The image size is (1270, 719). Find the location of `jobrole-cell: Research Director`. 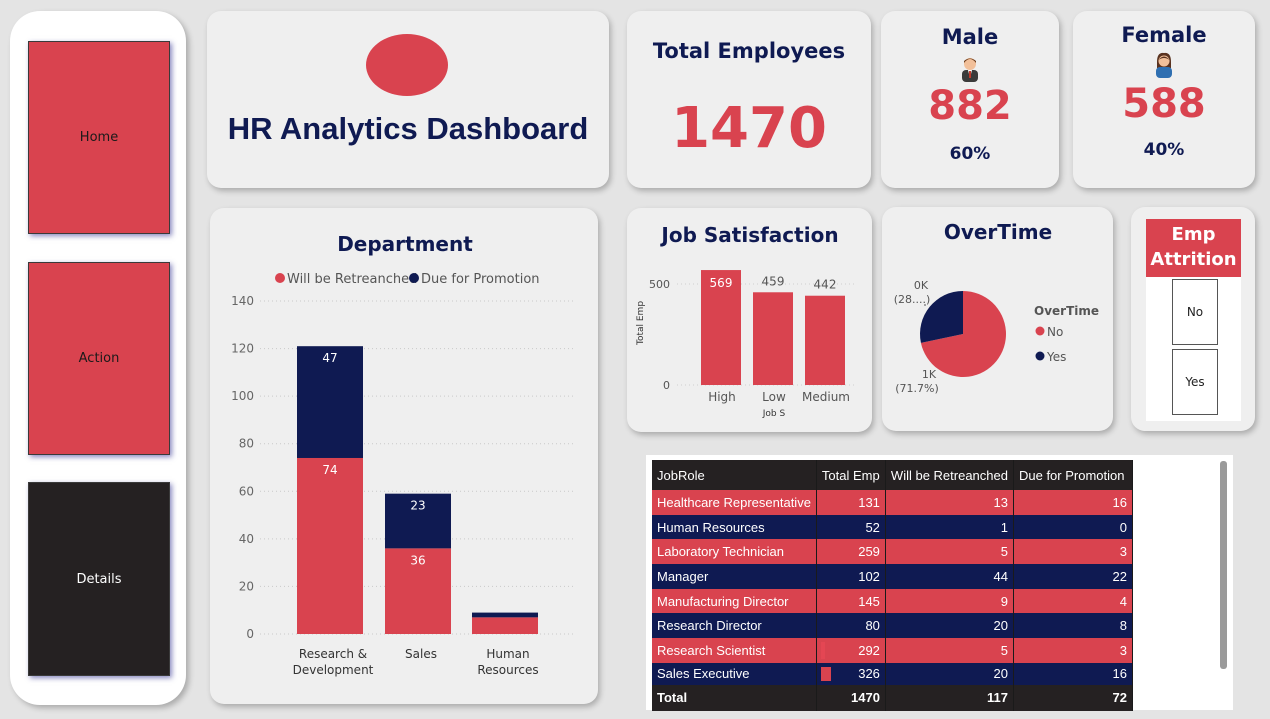

jobrole-cell: Research Director is located at coordinates (734, 626).